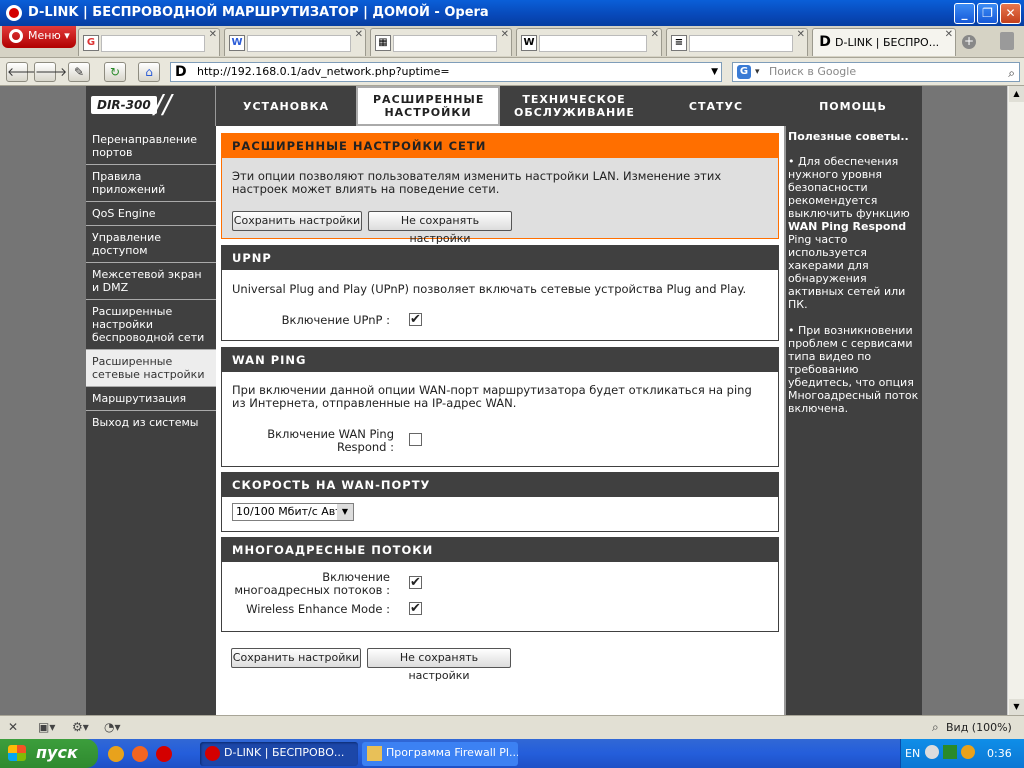 This screenshot has height=768, width=1024. I want to click on language-indicator: EN, so click(912, 753).